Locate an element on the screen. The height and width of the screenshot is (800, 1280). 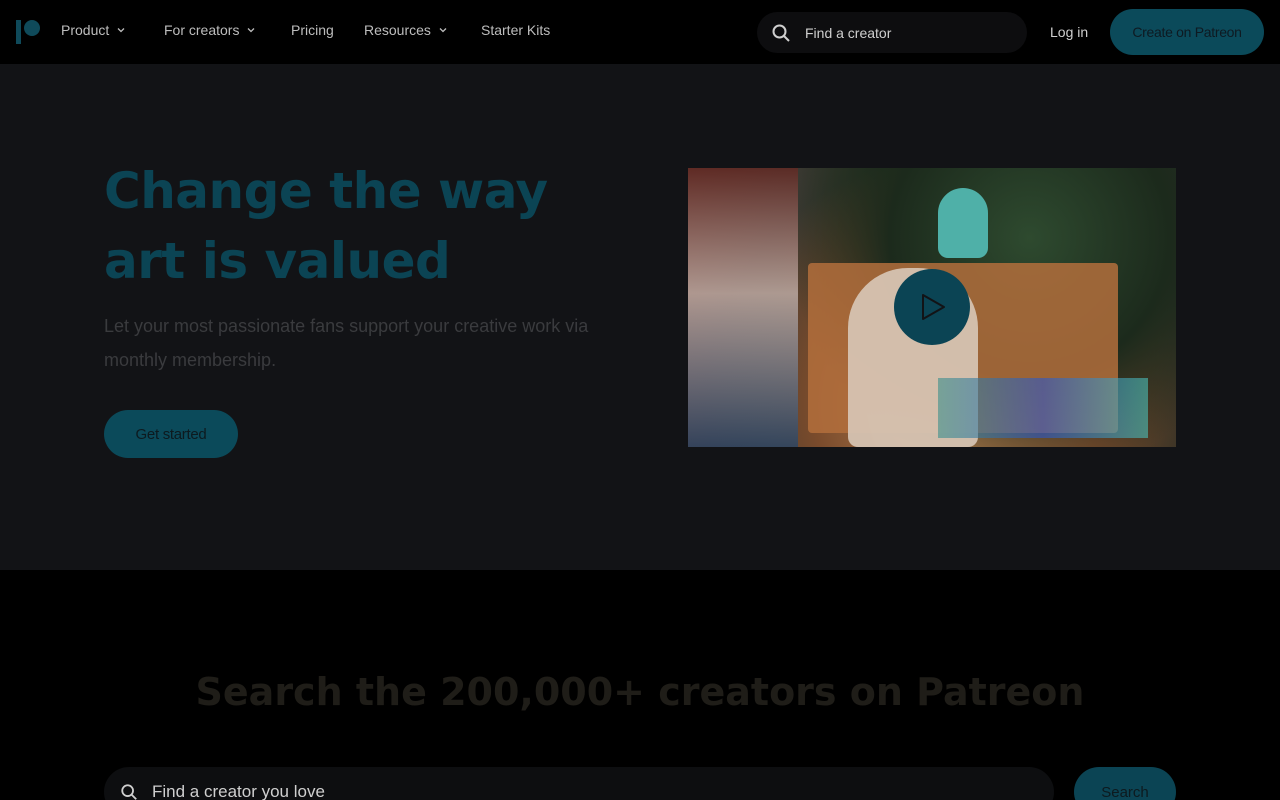
nav-search-box is located at coordinates (892, 32).